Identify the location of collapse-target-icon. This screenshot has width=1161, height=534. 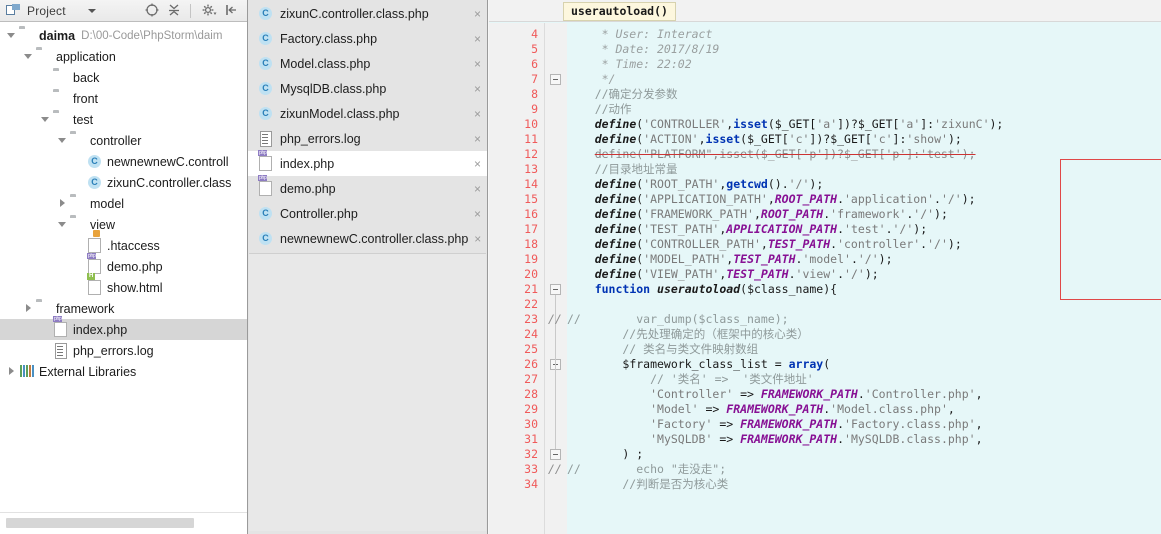
(153, 11).